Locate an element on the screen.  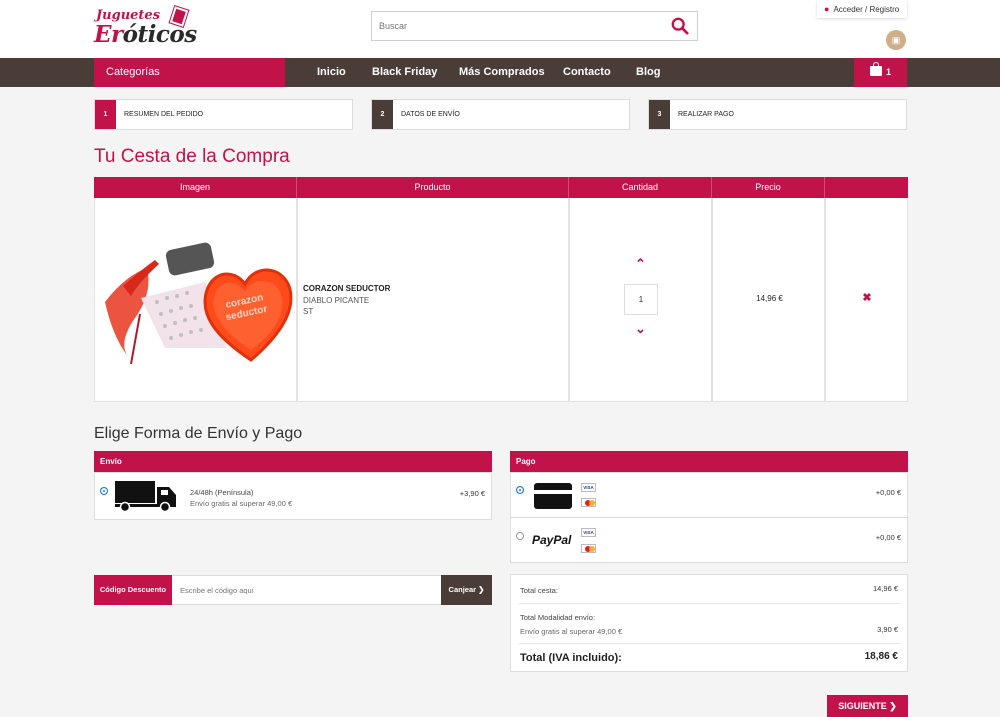
product-info-cell: CORAZON SEDUCTOR DIABLO PICANTE ST is located at coordinates (433, 300).